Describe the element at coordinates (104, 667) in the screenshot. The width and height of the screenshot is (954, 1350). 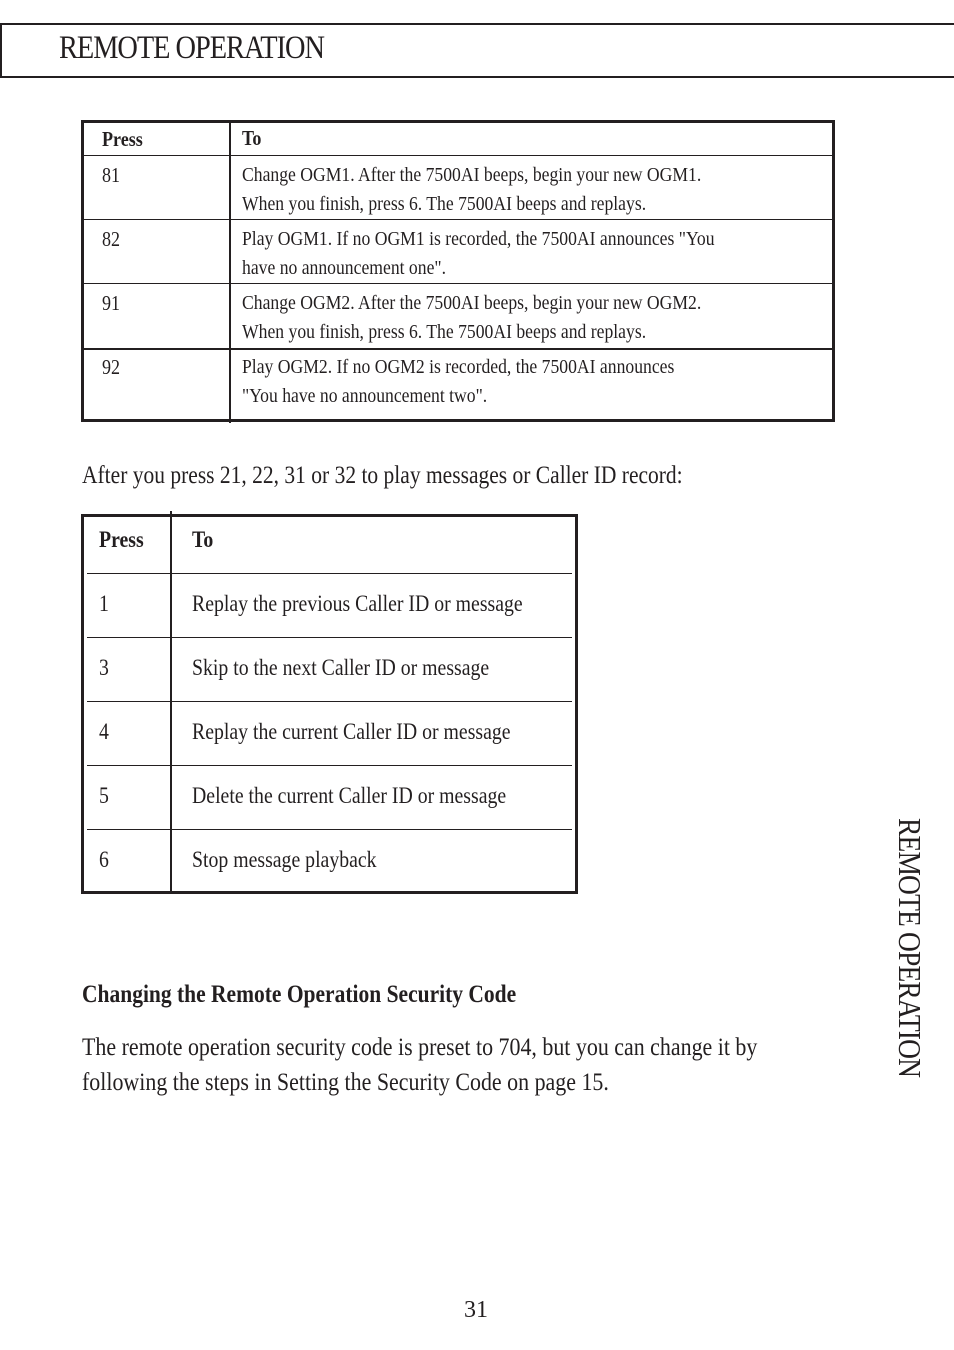
I see `table-row-press: 3` at that location.